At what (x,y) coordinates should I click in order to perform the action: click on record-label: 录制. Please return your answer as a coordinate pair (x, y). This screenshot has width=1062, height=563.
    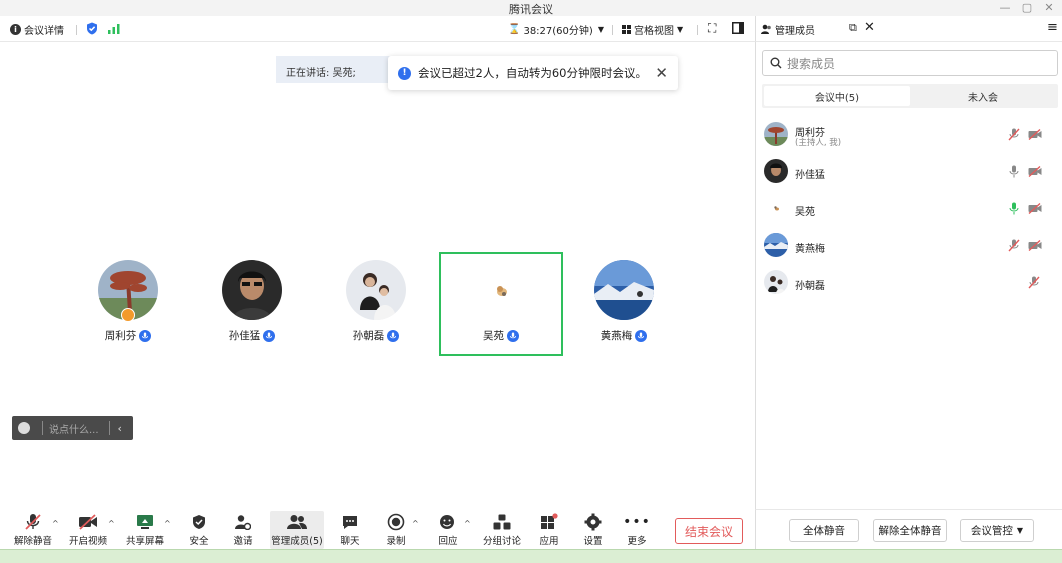
    Looking at the image, I should click on (396, 541).